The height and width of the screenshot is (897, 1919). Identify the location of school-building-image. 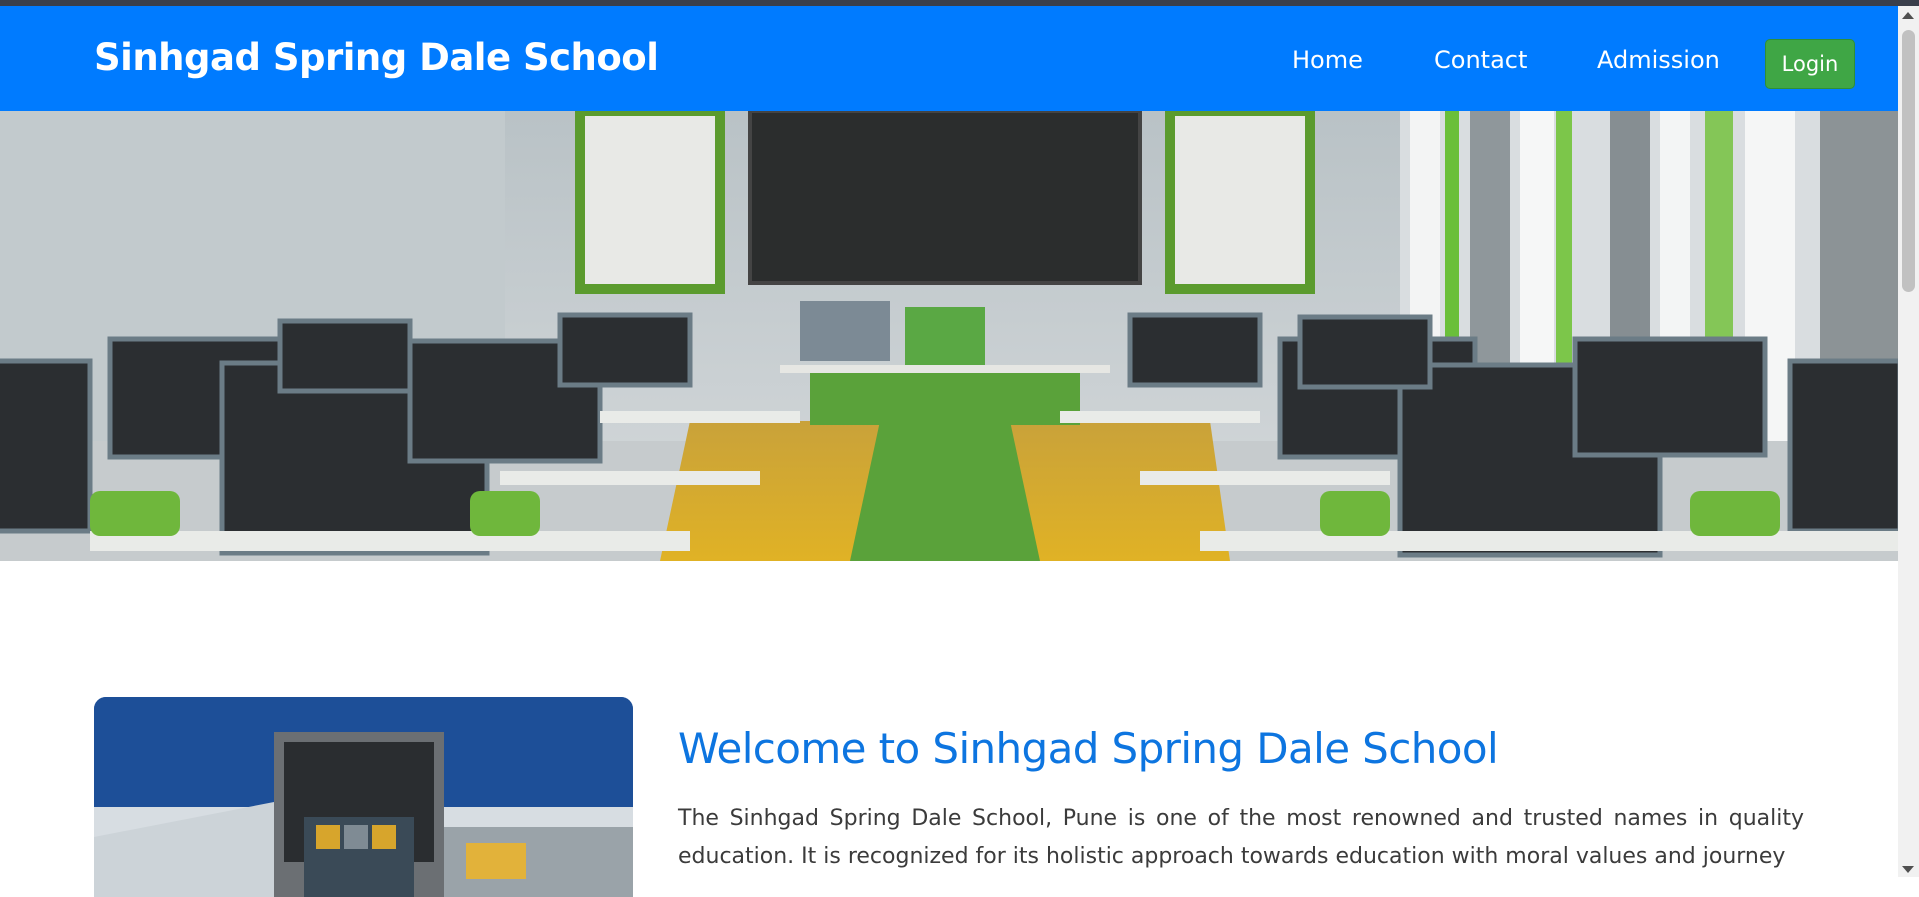
(363, 797).